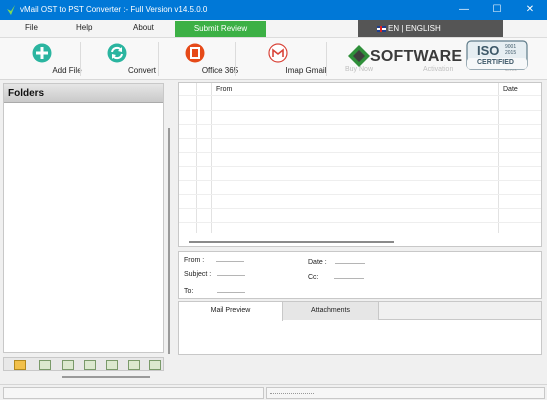 The image size is (547, 400). Describe the element at coordinates (381, 28) in the screenshot. I see `uk-flag-icon` at that location.